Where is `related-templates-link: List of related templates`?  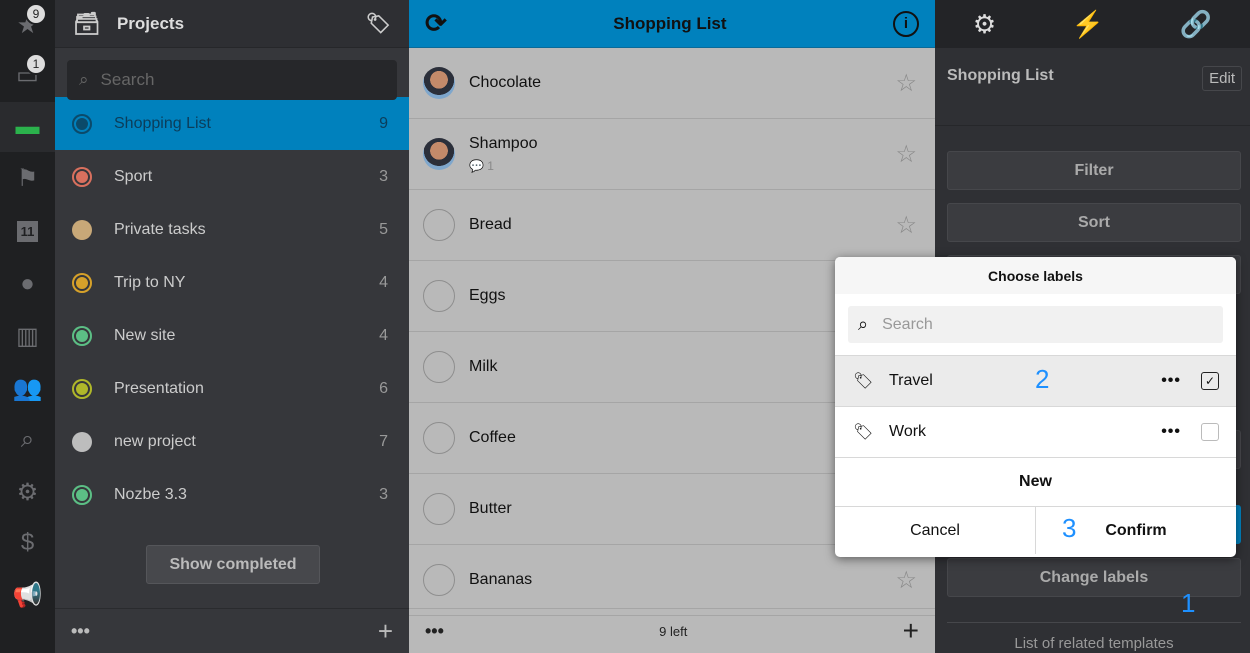 related-templates-link: List of related templates is located at coordinates (1094, 637).